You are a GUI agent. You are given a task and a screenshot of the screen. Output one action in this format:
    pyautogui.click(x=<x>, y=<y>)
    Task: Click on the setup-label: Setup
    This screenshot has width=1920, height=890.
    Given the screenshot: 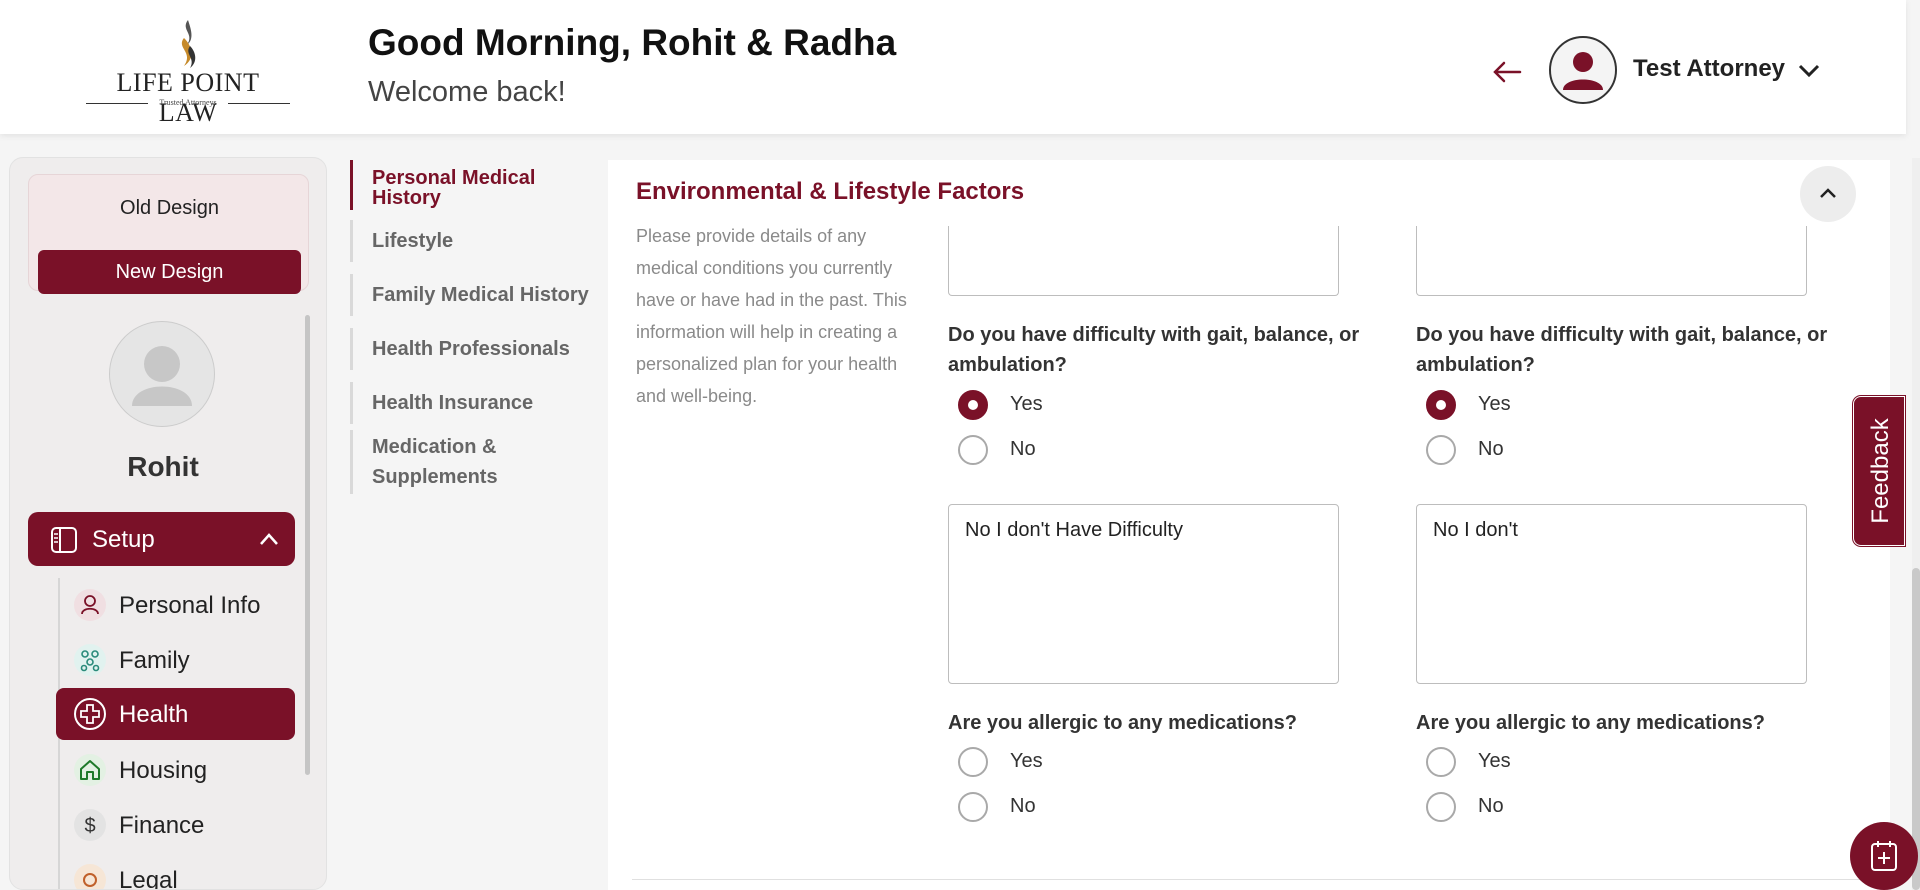 What is the action you would take?
    pyautogui.click(x=123, y=539)
    